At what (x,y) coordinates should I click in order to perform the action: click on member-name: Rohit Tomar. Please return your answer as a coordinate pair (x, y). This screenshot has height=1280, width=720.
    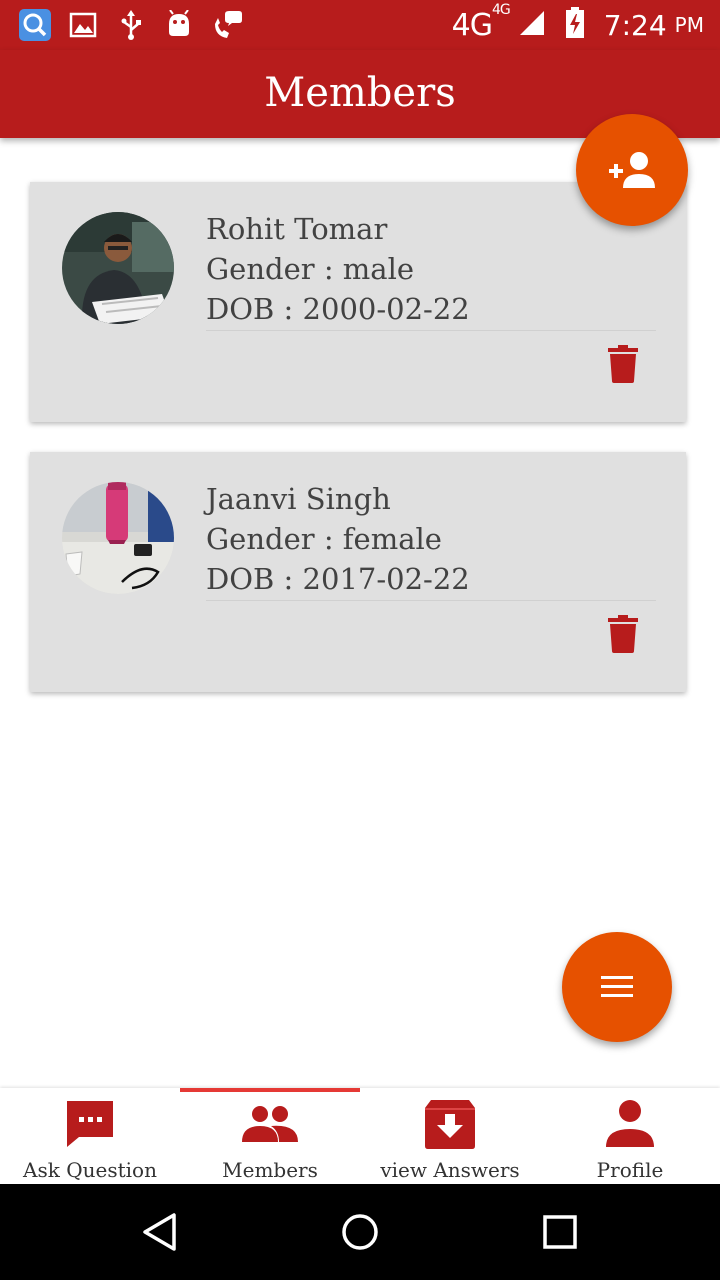
    Looking at the image, I should click on (297, 229).